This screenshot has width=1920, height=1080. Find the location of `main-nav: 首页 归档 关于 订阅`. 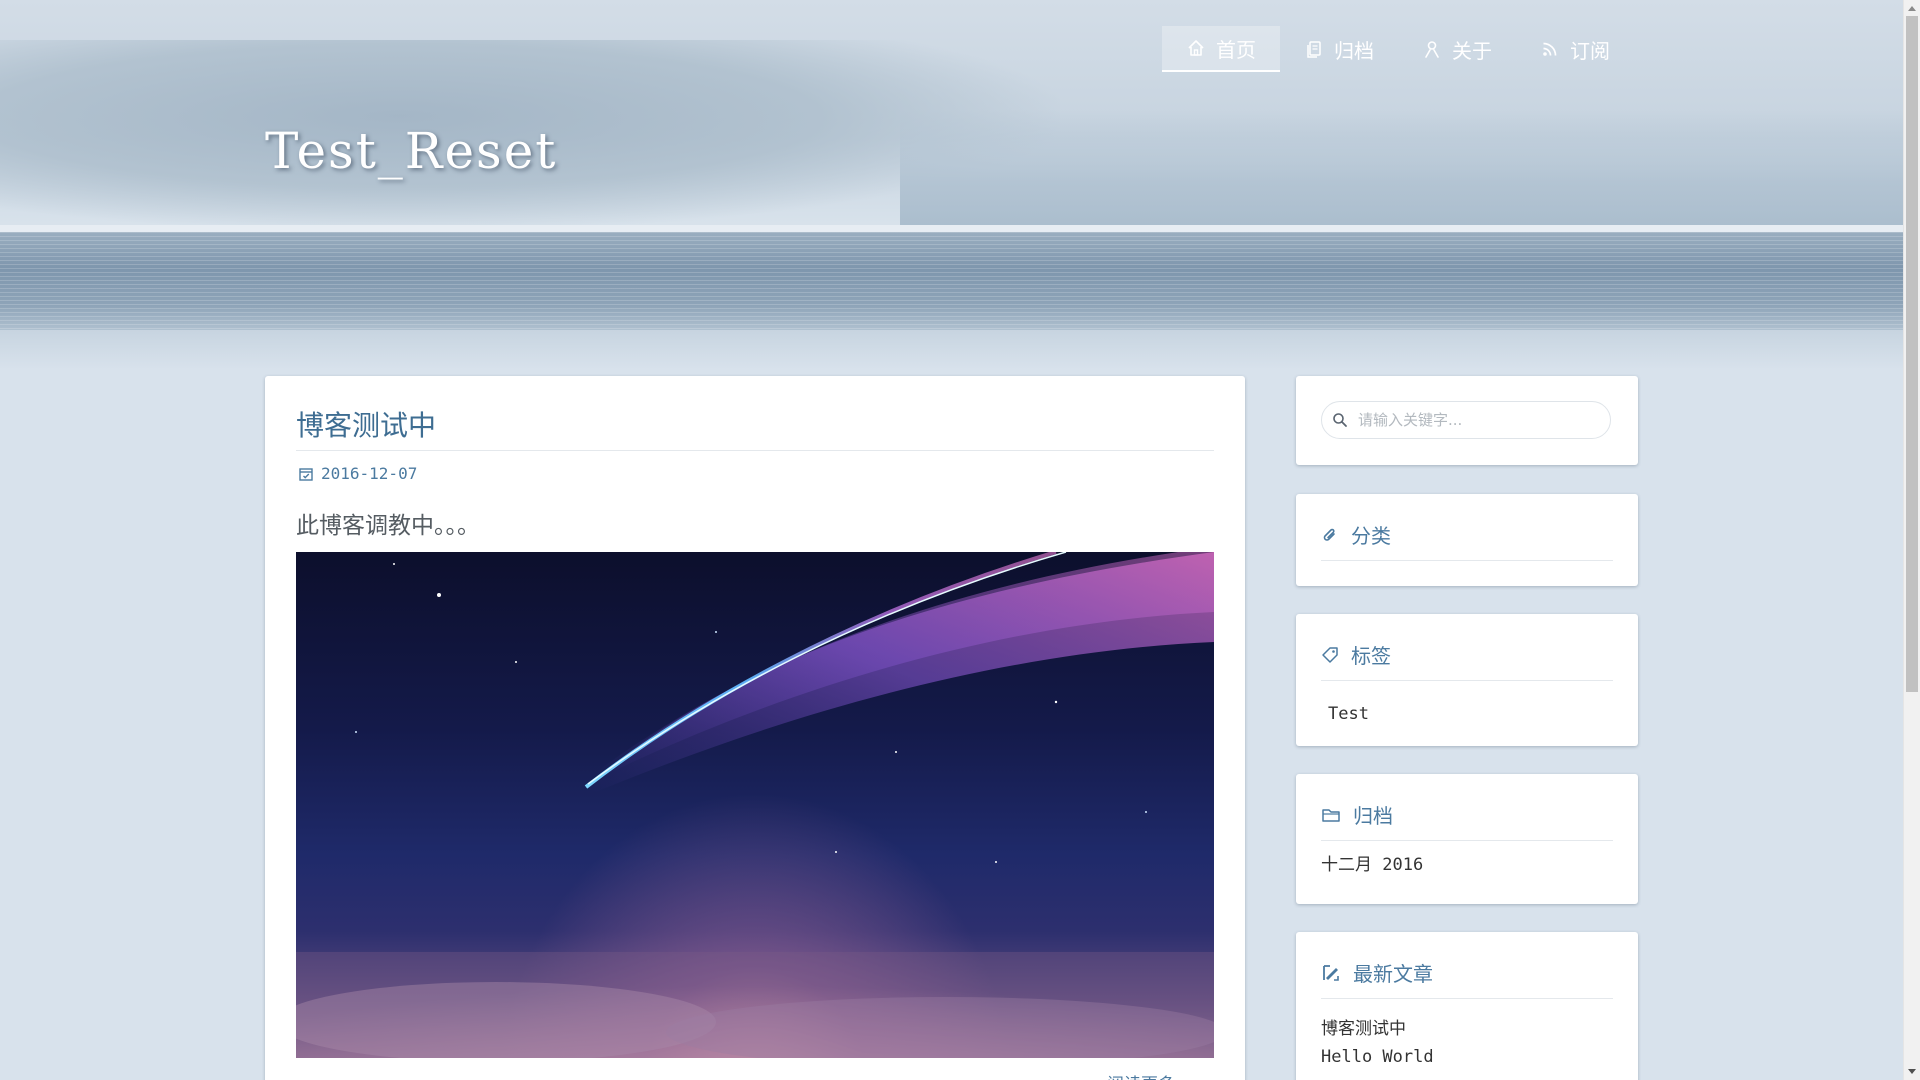

main-nav: 首页 归档 关于 订阅 is located at coordinates (1398, 49).